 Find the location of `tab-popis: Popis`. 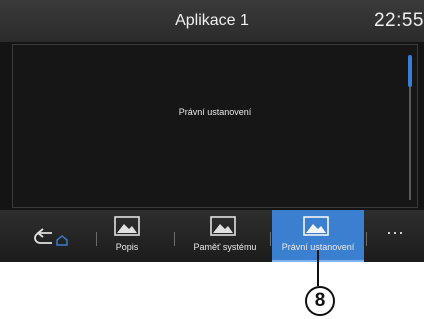

tab-popis: Popis is located at coordinates (127, 235).